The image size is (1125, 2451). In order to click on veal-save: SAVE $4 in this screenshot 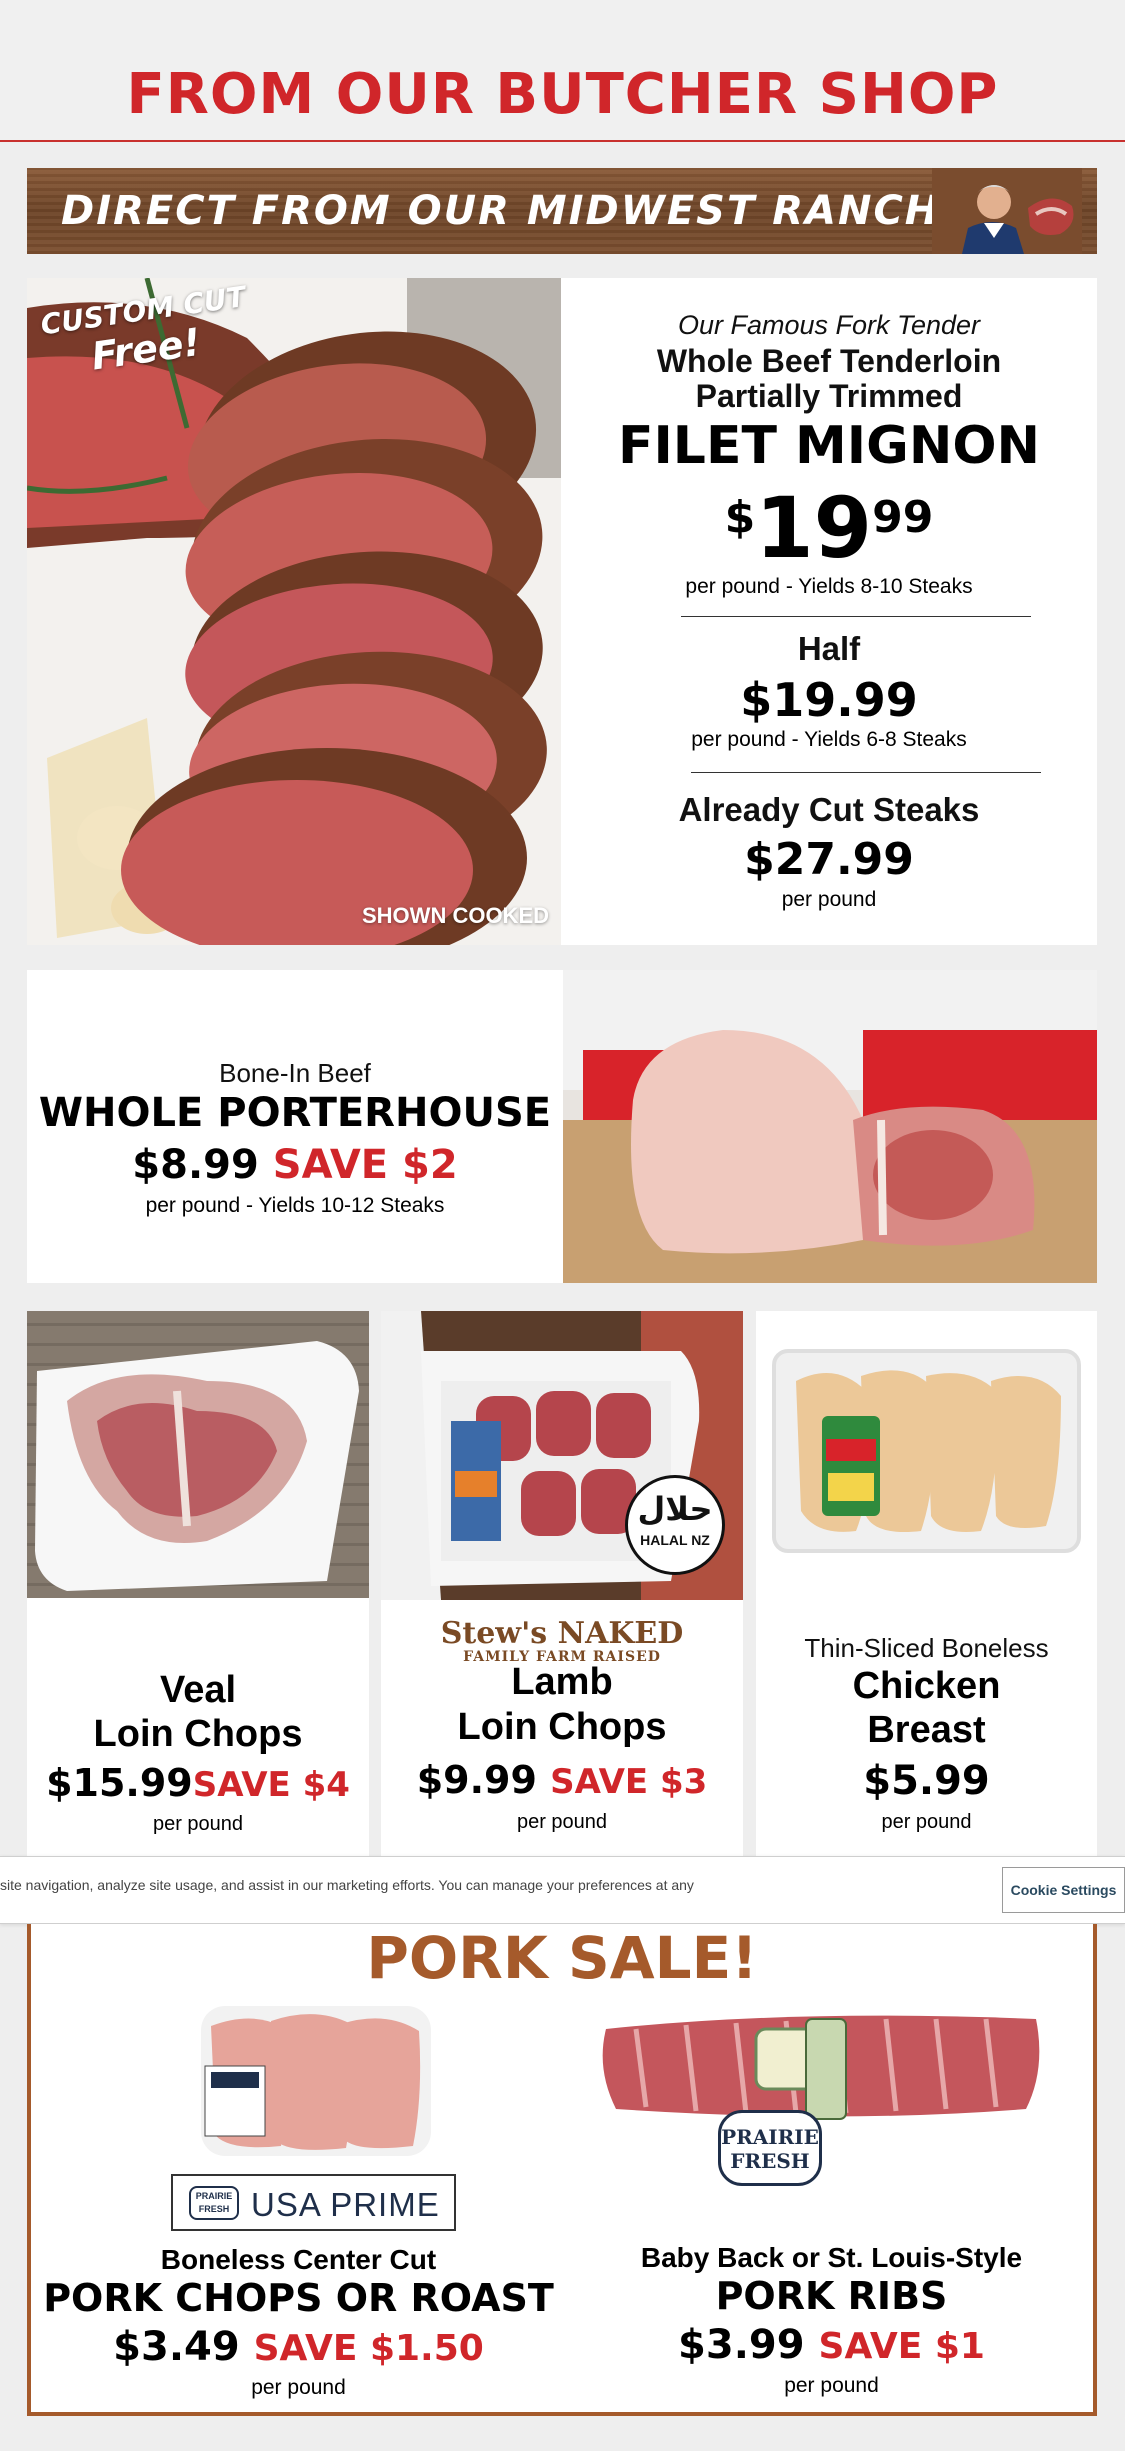, I will do `click(271, 1785)`.